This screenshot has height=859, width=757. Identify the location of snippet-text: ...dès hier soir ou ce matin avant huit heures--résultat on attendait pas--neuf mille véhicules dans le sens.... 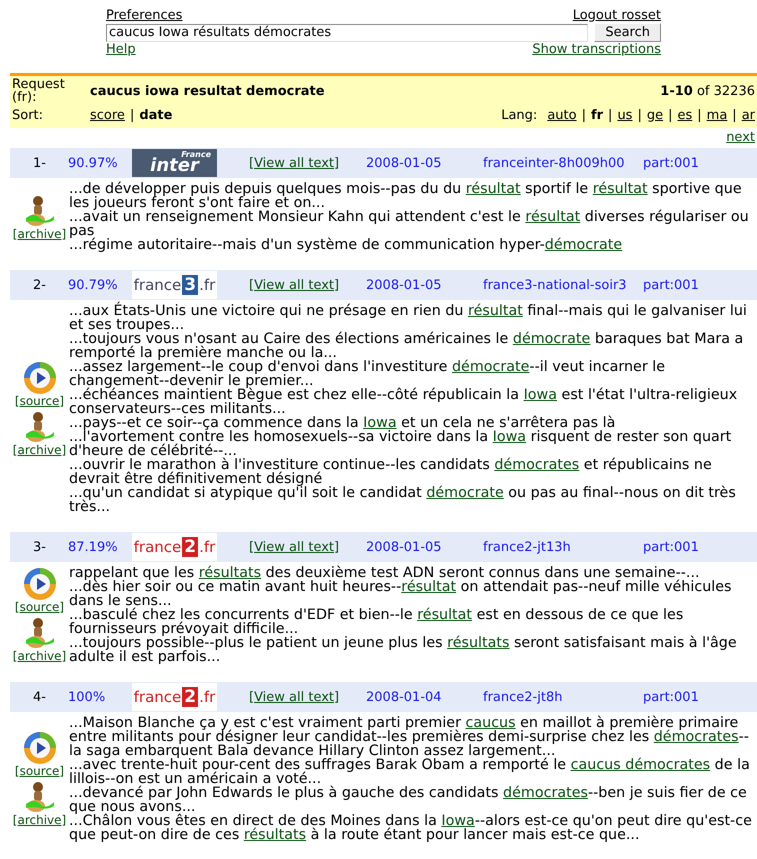
(400, 594).